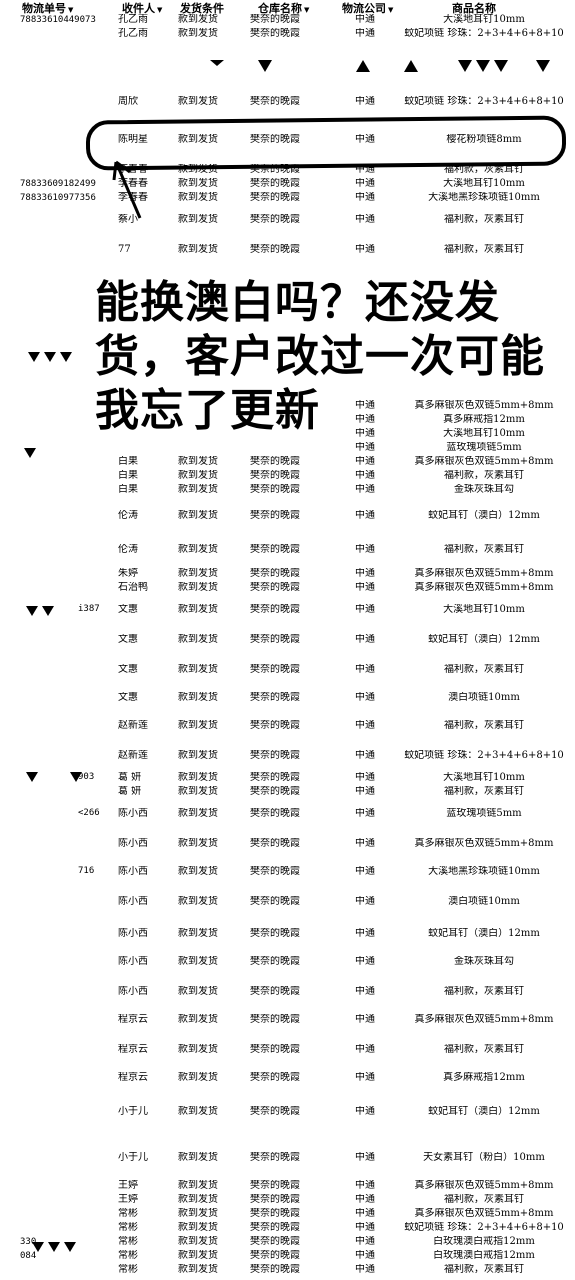 The width and height of the screenshot is (575, 1280). I want to click on table-row: 葛 妍款到发货 樊奈的晚霞 中通 福利款，灰素耳钉, so click(287, 792).